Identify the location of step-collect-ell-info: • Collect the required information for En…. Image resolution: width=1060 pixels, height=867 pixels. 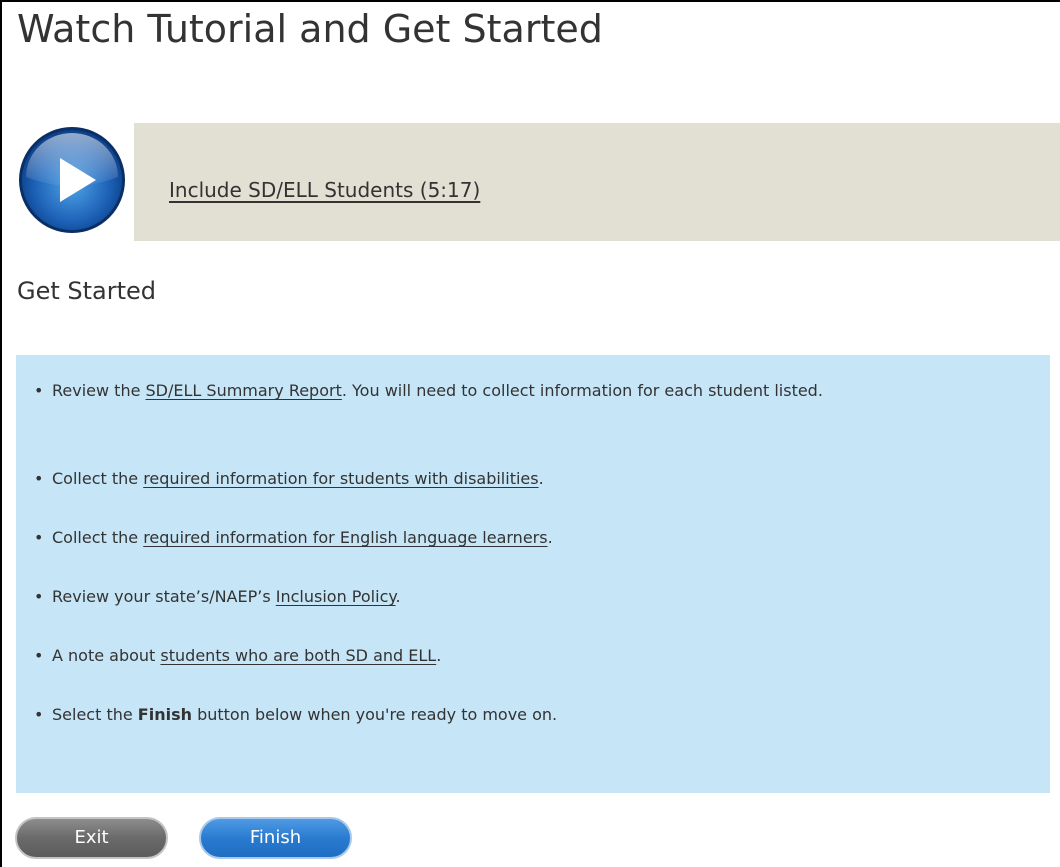
(523, 537).